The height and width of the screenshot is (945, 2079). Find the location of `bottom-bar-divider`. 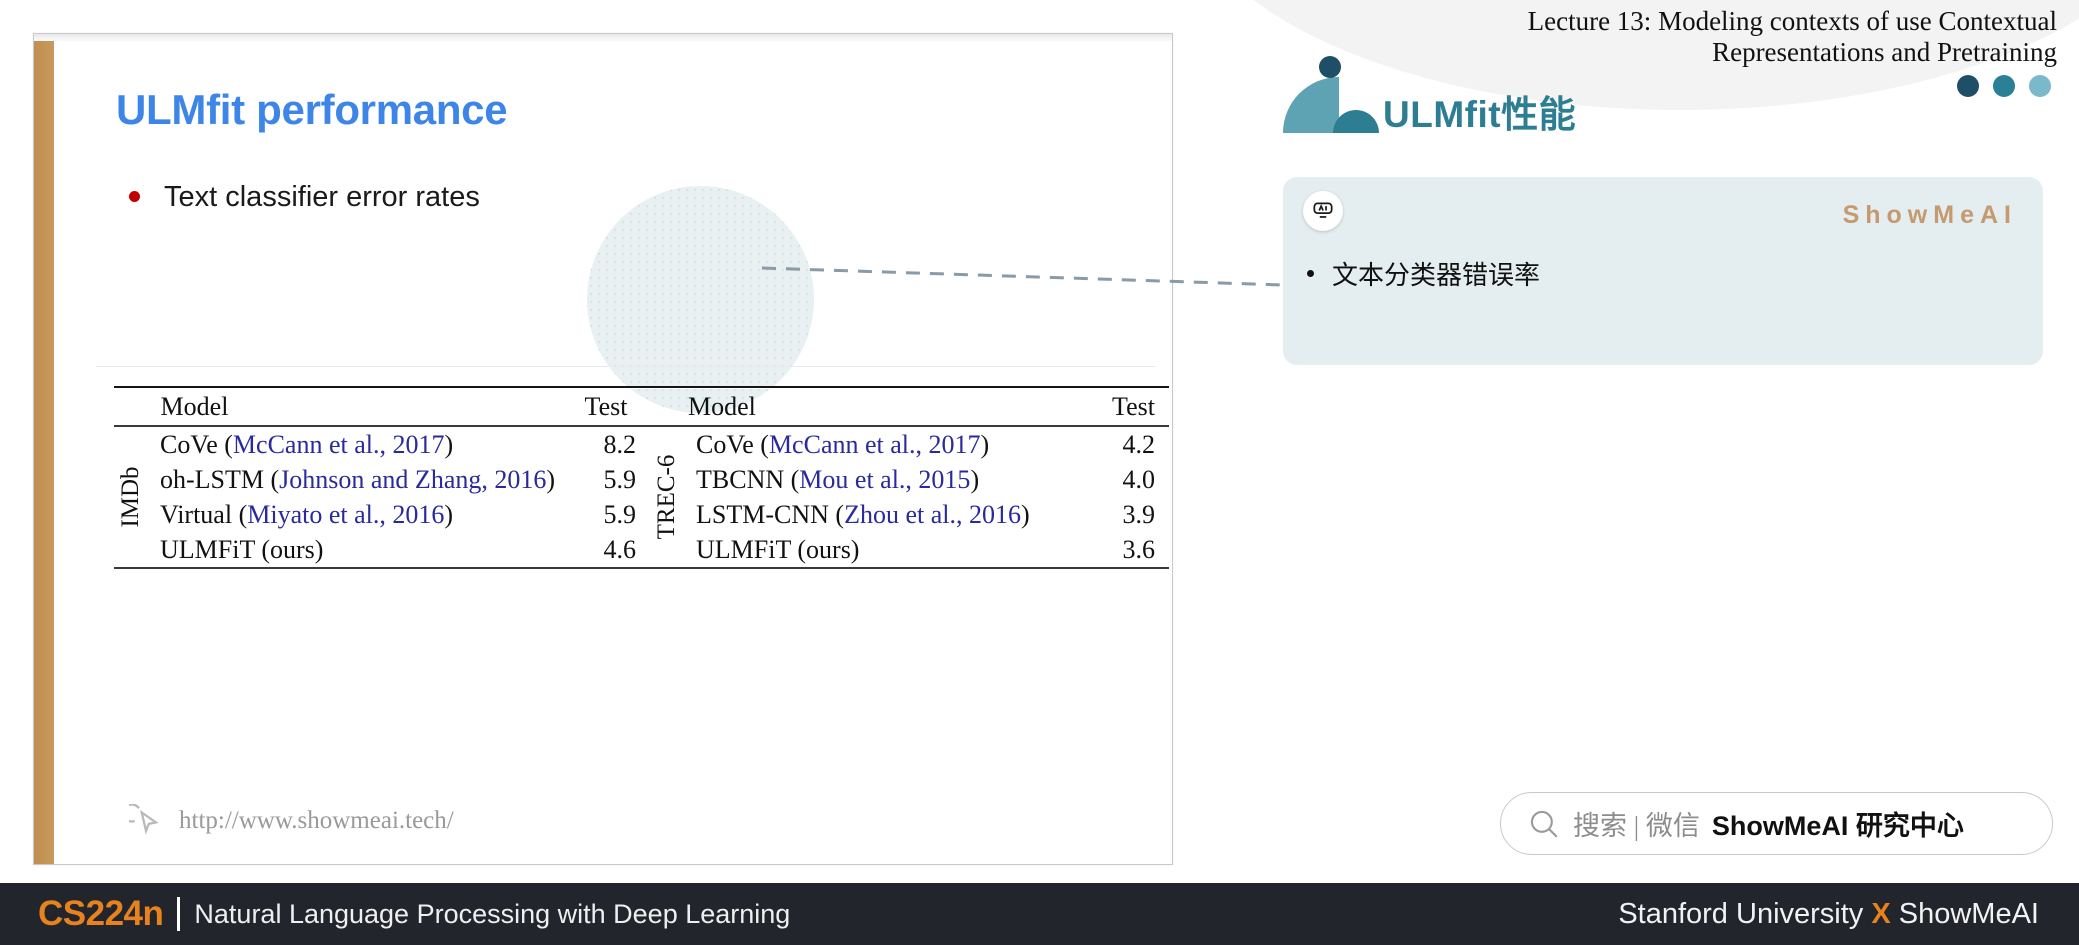

bottom-bar-divider is located at coordinates (179, 914).